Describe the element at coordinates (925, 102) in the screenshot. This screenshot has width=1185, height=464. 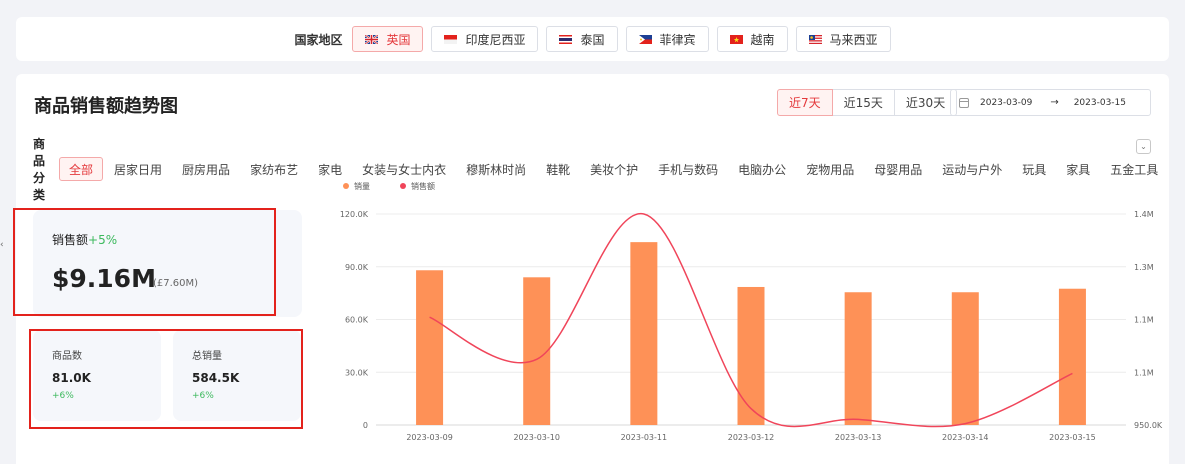
I see `range-30-days-button: 近30天` at that location.